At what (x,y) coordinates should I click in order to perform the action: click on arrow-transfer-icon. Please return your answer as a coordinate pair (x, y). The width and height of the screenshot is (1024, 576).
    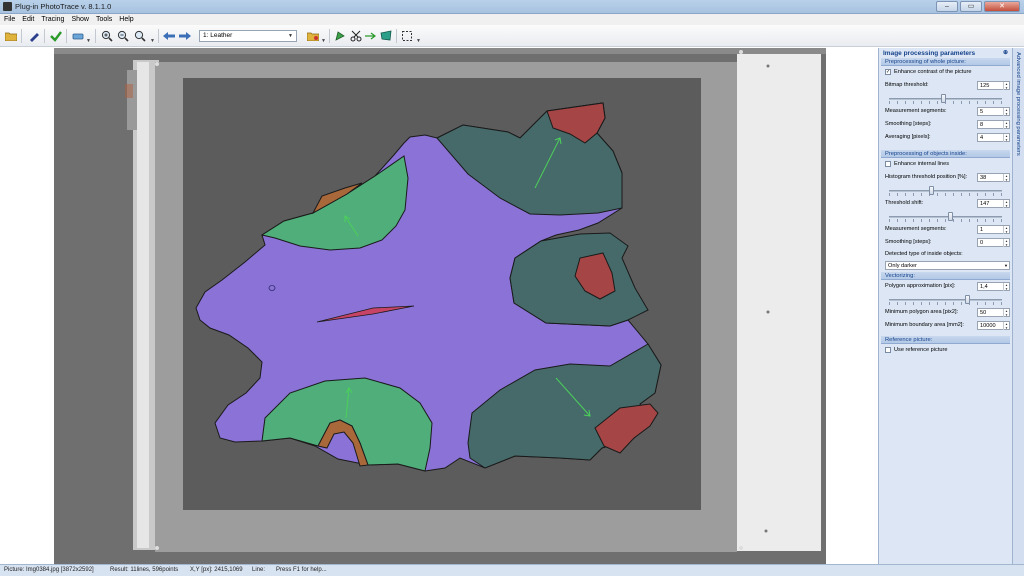
    Looking at the image, I should click on (371, 36).